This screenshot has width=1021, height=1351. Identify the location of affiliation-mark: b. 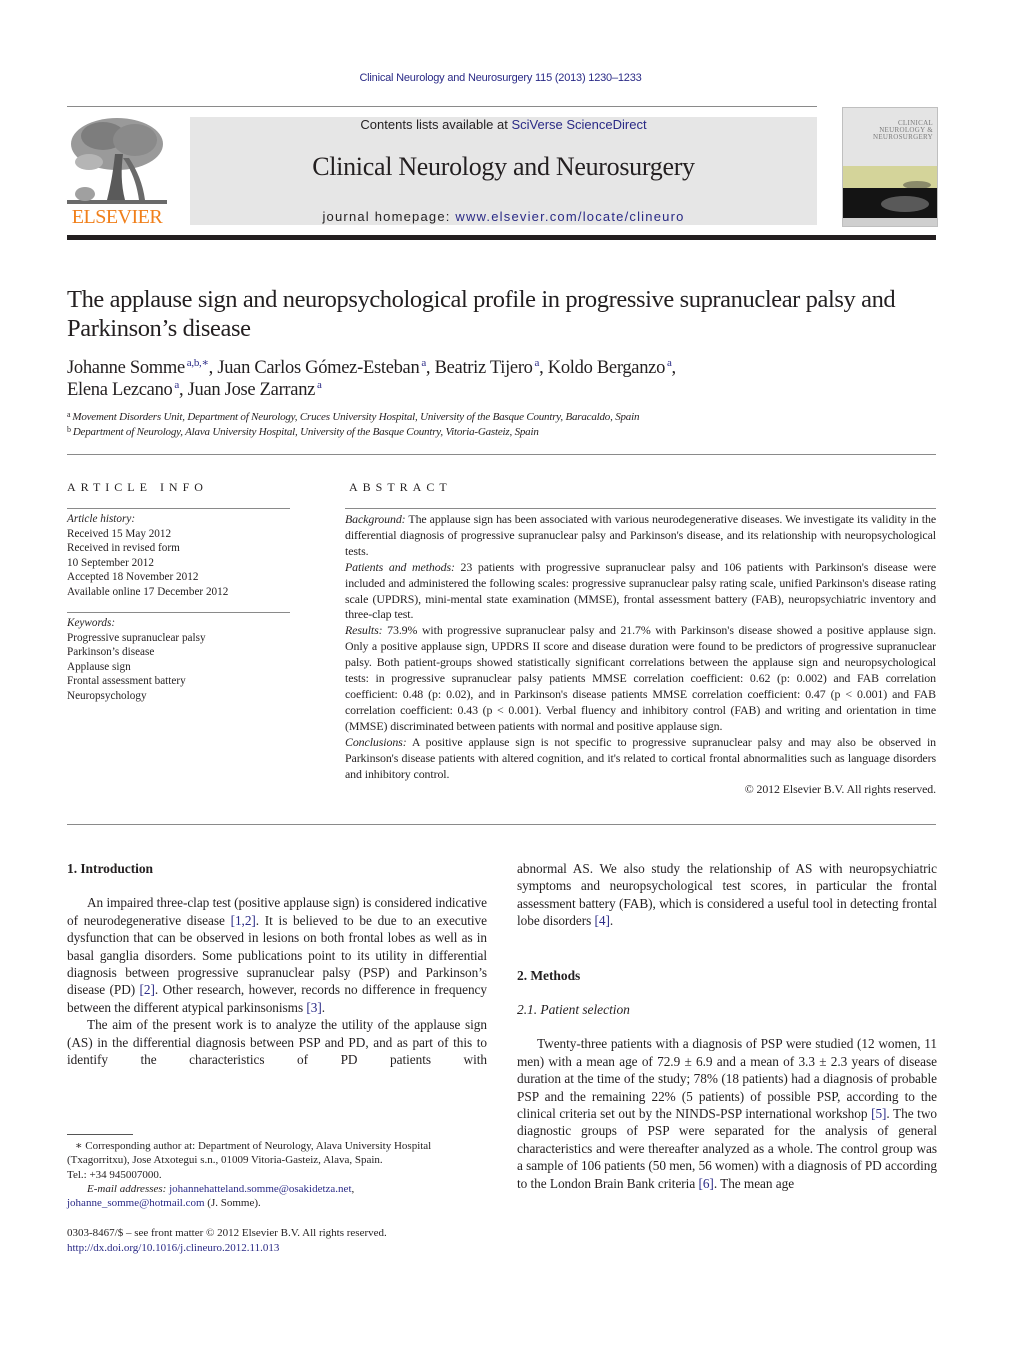
(69, 429).